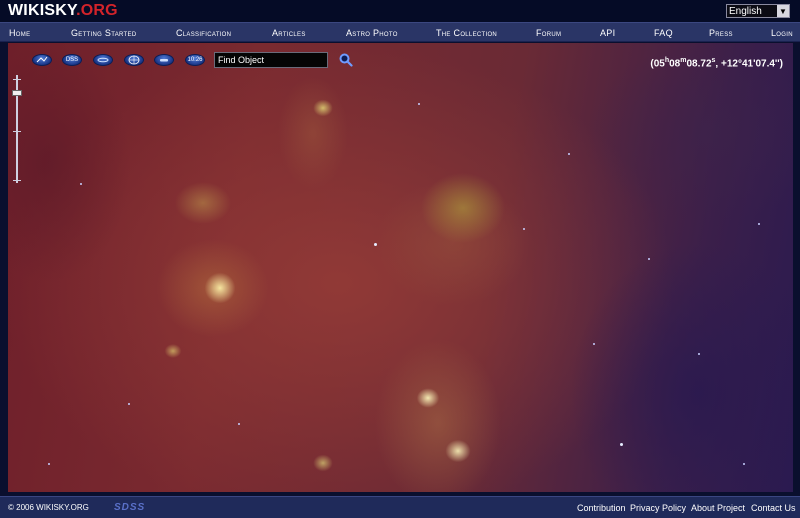 Image resolution: width=800 pixels, height=518 pixels. What do you see at coordinates (548, 33) in the screenshot?
I see `nav-forum: Forum` at bounding box center [548, 33].